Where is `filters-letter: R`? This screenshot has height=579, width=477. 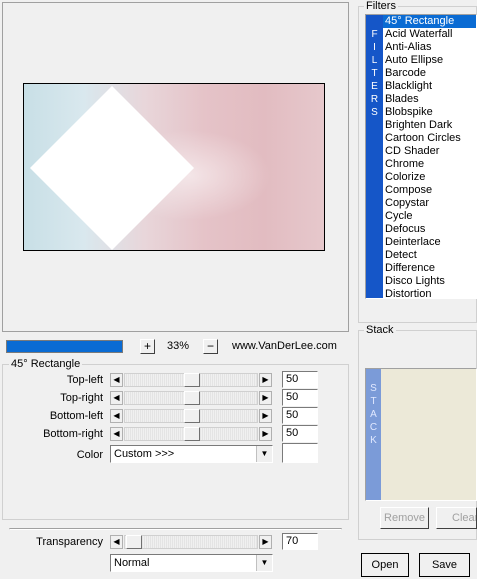
filters-letter: R is located at coordinates (374, 99).